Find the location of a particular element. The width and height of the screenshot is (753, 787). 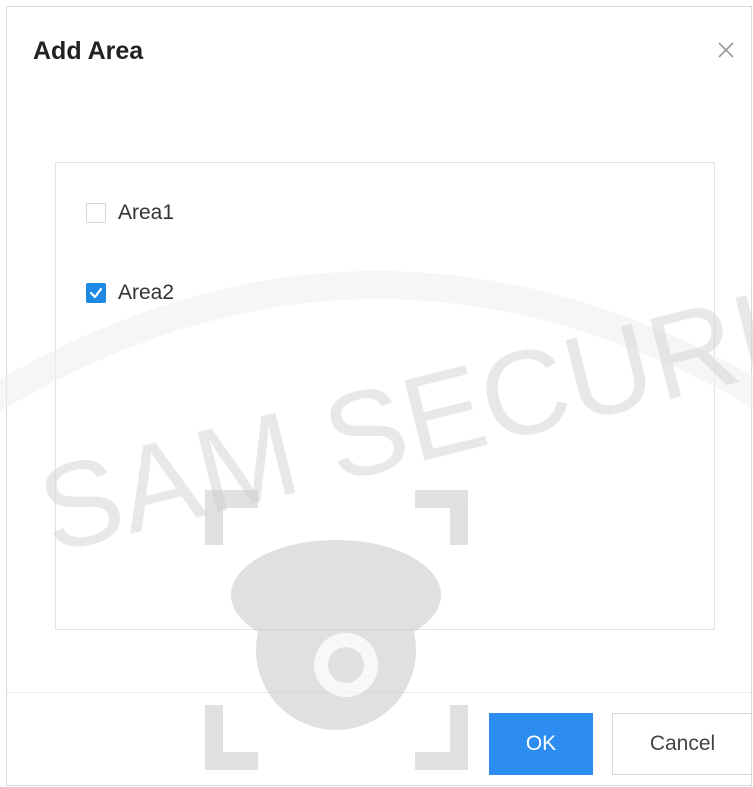

checkmark-icon is located at coordinates (96, 293).